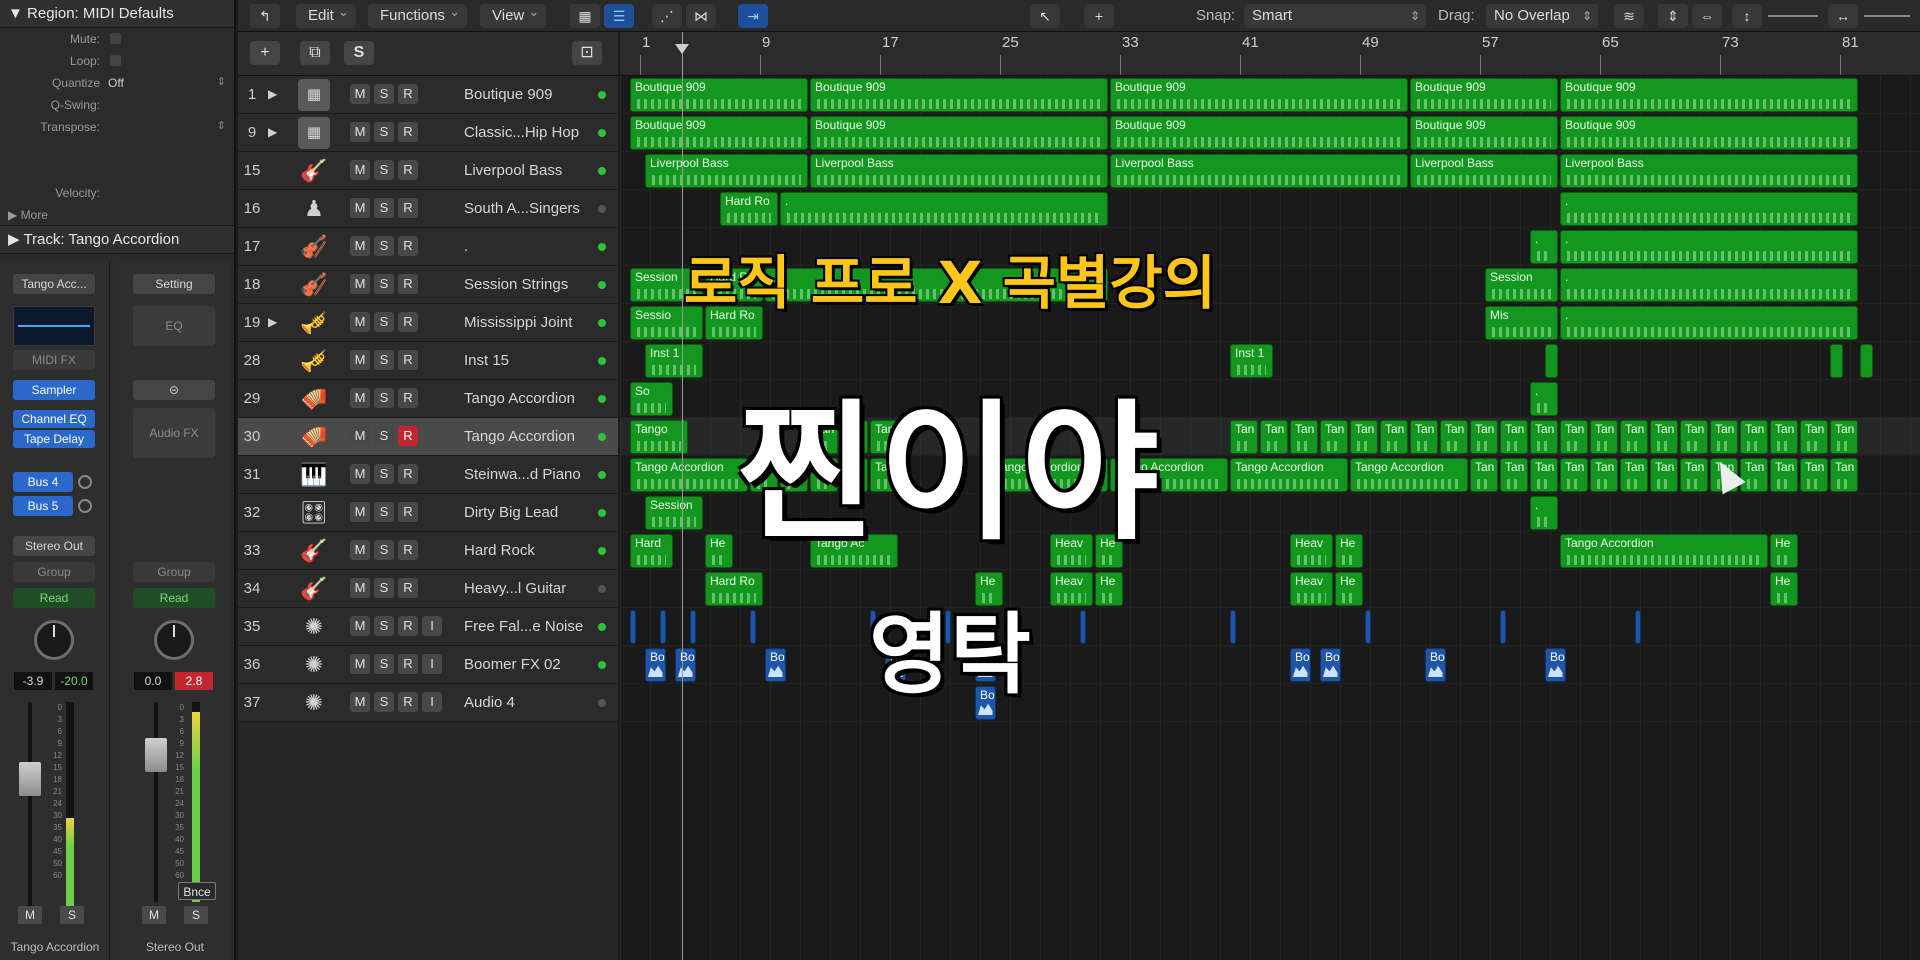 Image resolution: width=1920 pixels, height=960 pixels. Describe the element at coordinates (1311, 589) in the screenshot. I see `midi-region: Heav` at that location.